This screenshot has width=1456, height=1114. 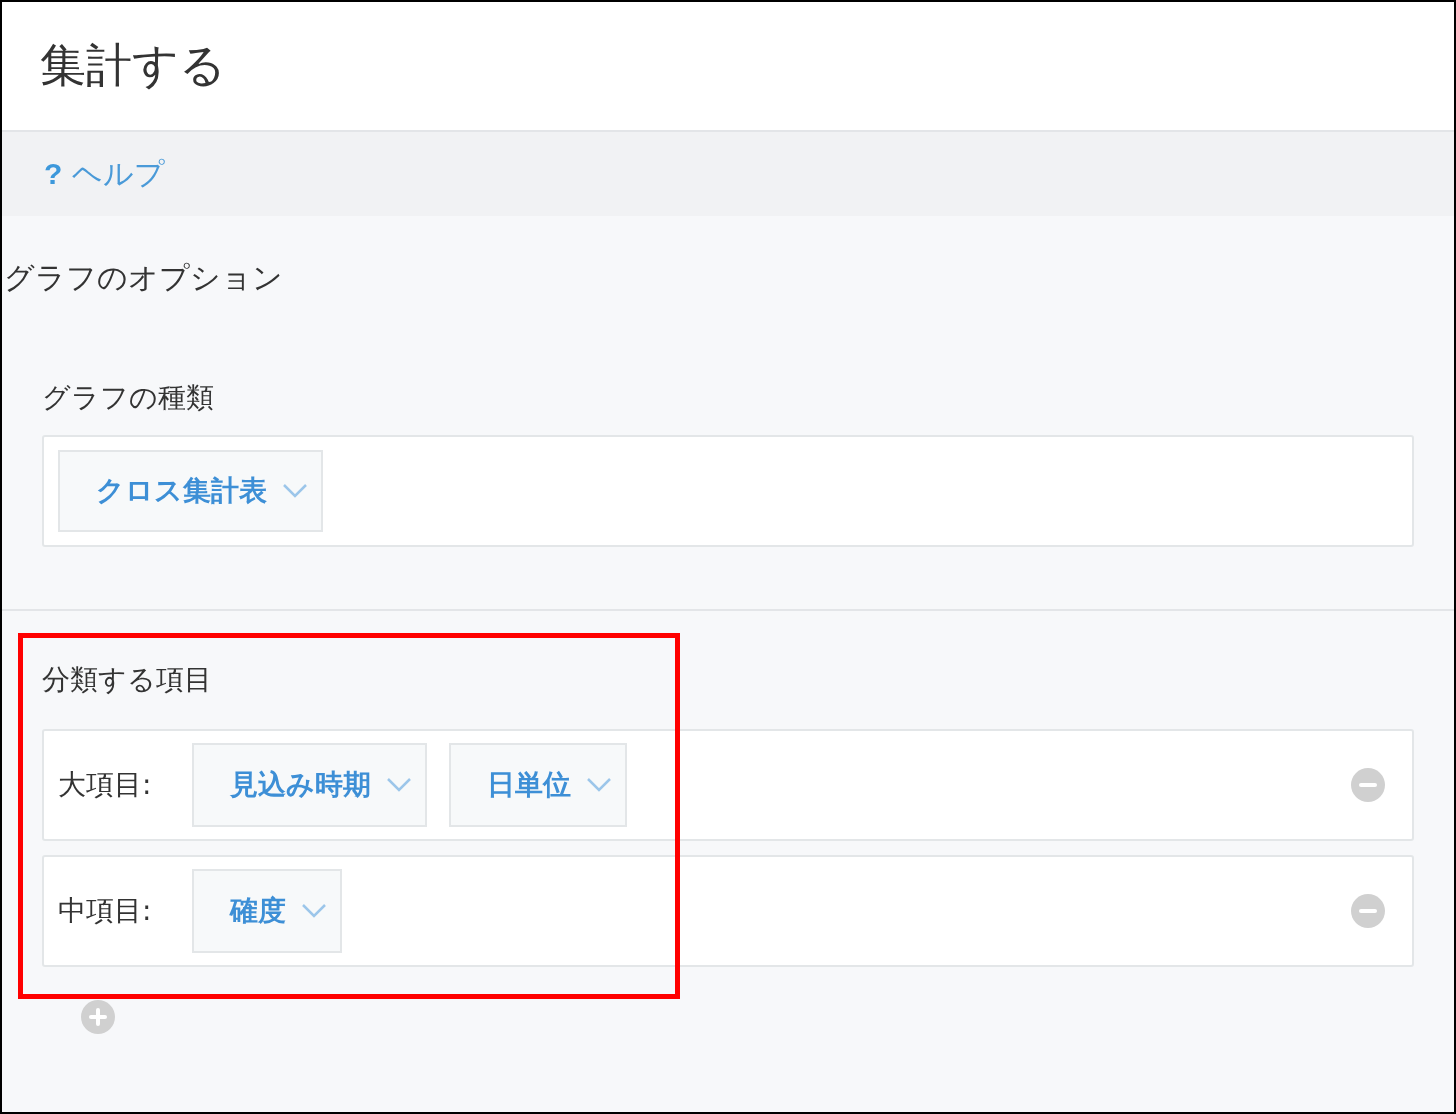 I want to click on add-icon, so click(x=98, y=1017).